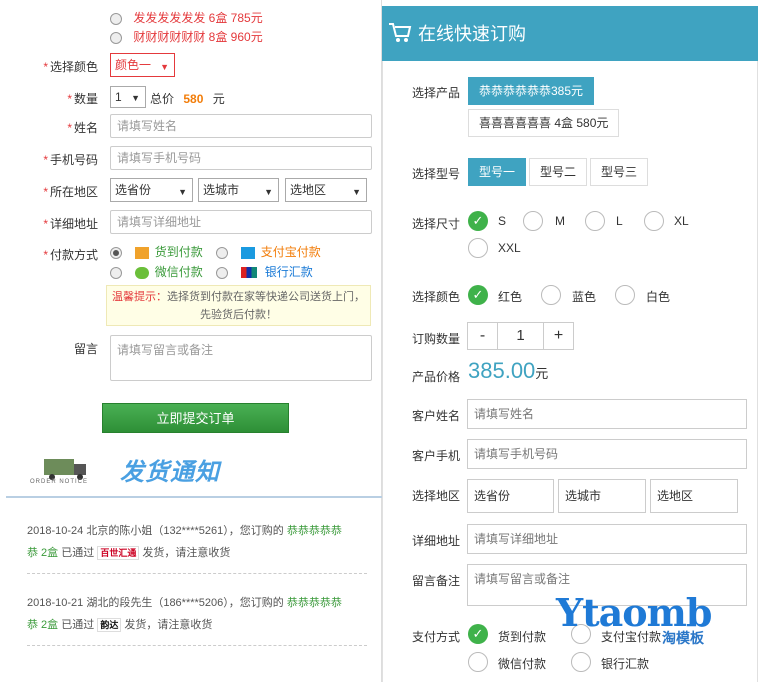  Describe the element at coordinates (584, 297) in the screenshot. I see `color-blue: 蓝色` at that location.